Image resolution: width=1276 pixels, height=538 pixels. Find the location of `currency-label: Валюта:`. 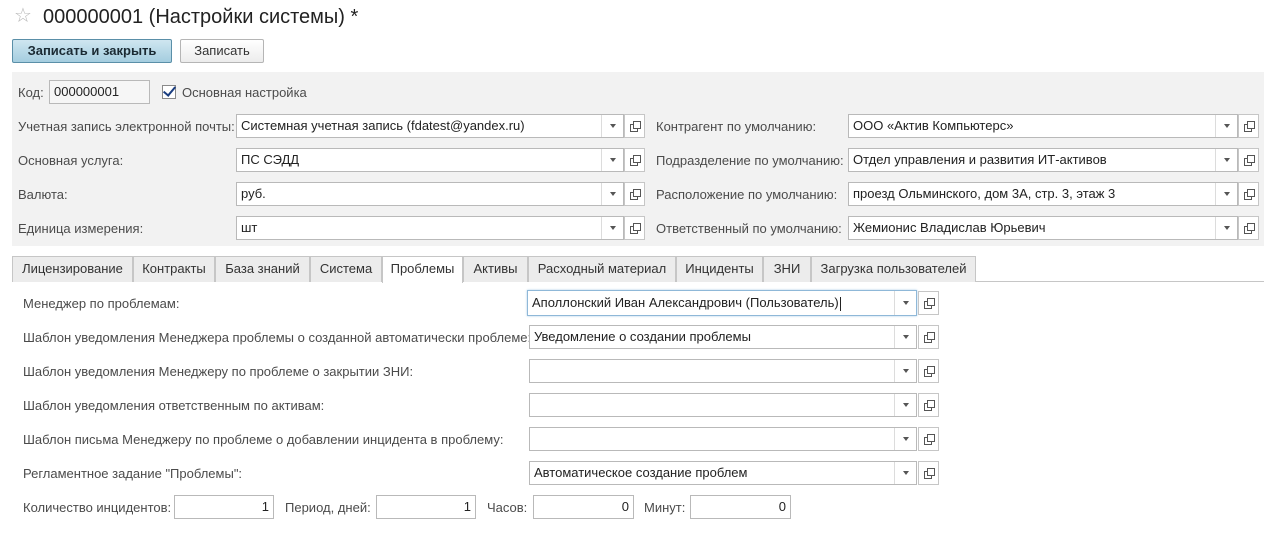

currency-label: Валюта: is located at coordinates (43, 194).